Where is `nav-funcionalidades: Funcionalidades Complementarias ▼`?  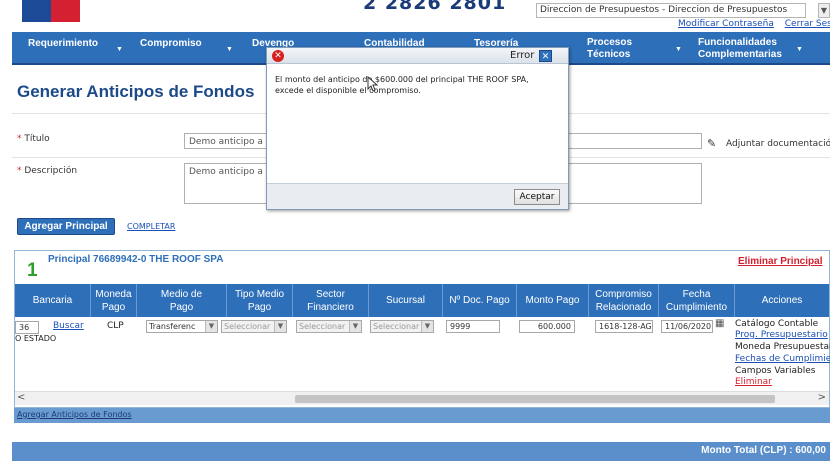 nav-funcionalidades: Funcionalidades Complementarias ▼ is located at coordinates (758, 47).